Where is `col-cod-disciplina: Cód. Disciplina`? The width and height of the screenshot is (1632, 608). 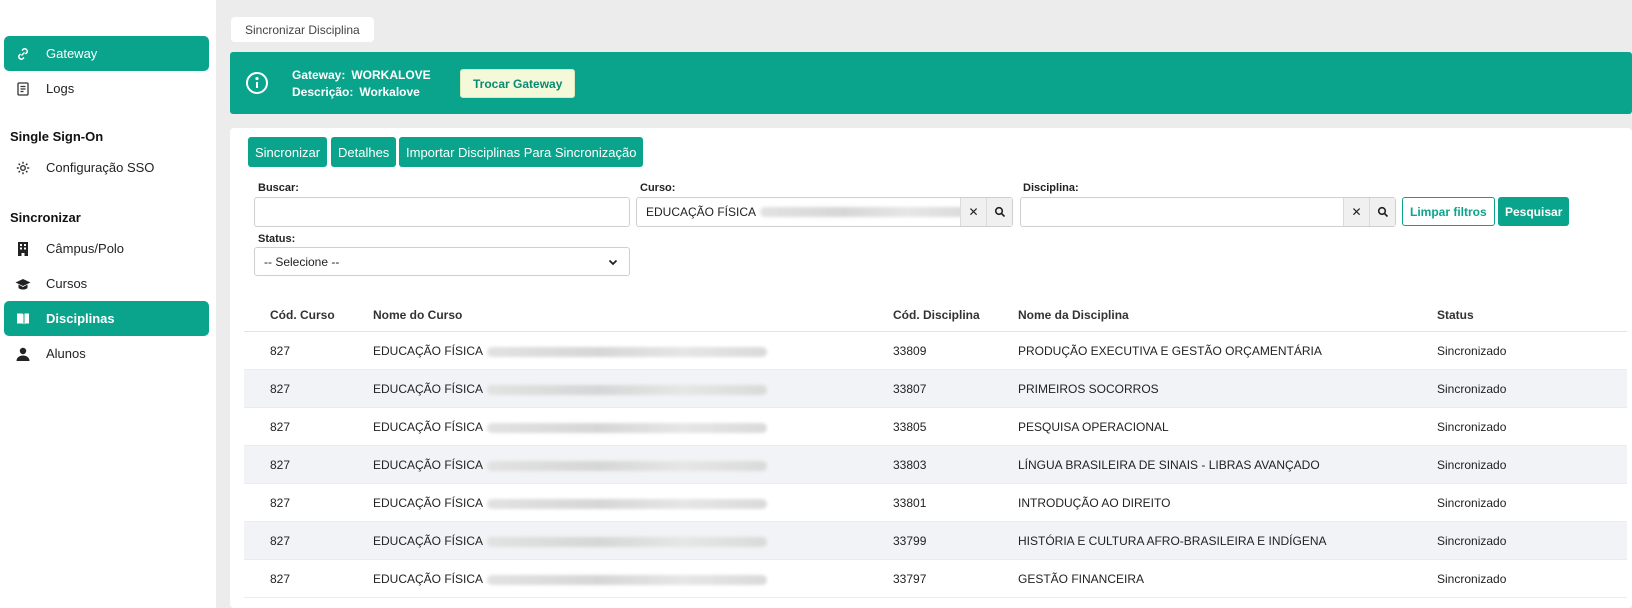
col-cod-disciplina: Cód. Disciplina is located at coordinates (936, 315).